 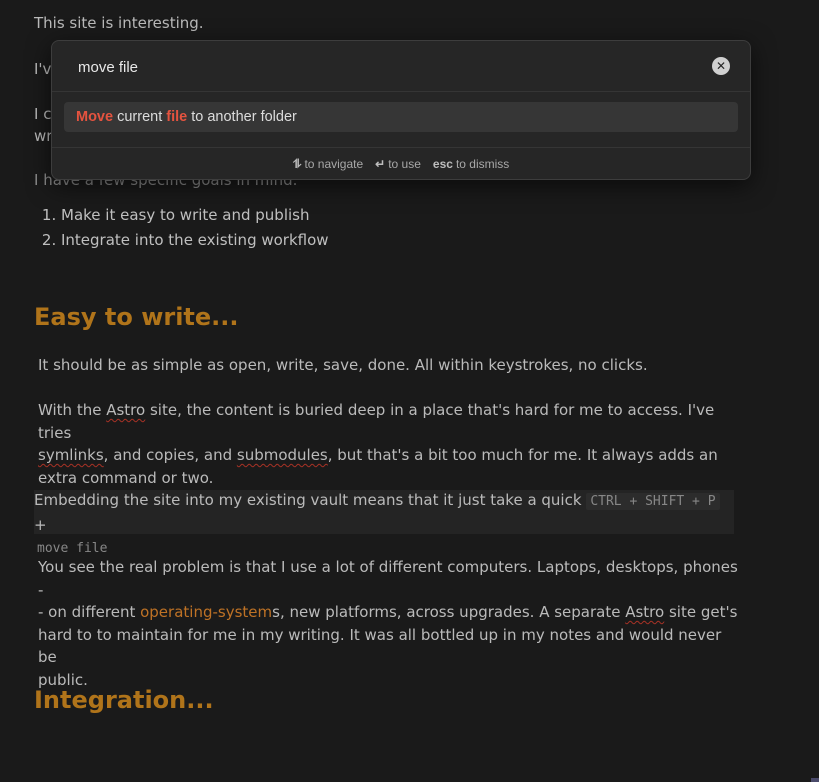 I want to click on clear-search-button: ✕, so click(x=721, y=66).